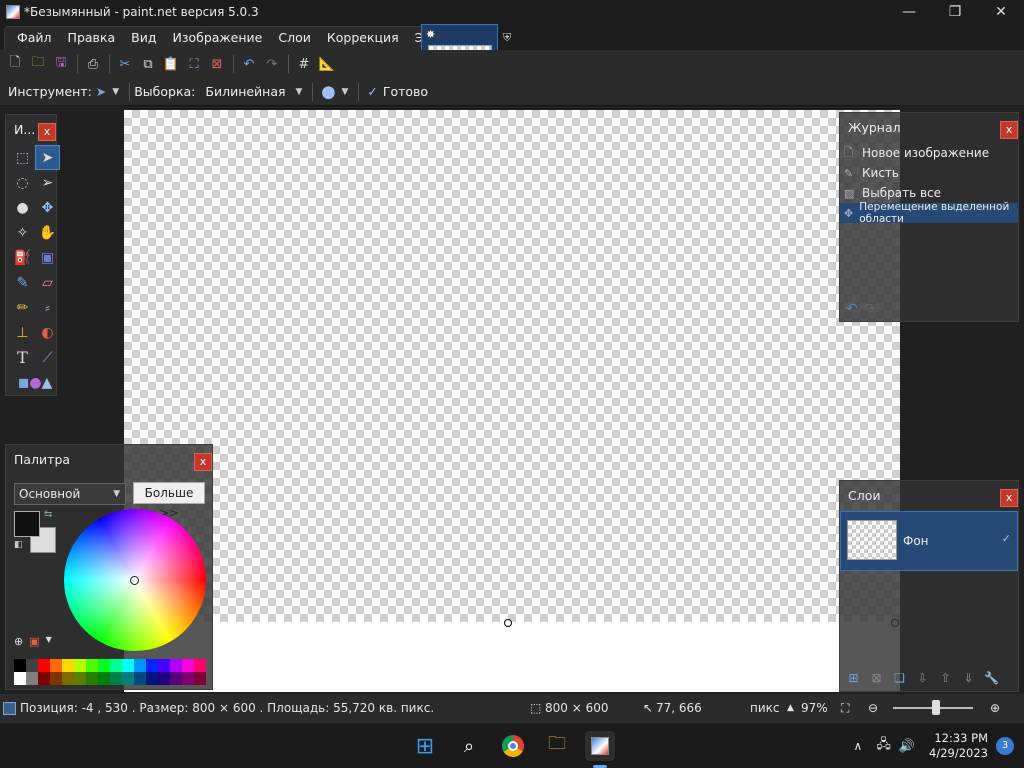  I want to click on history-item-brush: ✎ Кисть, so click(929, 173).